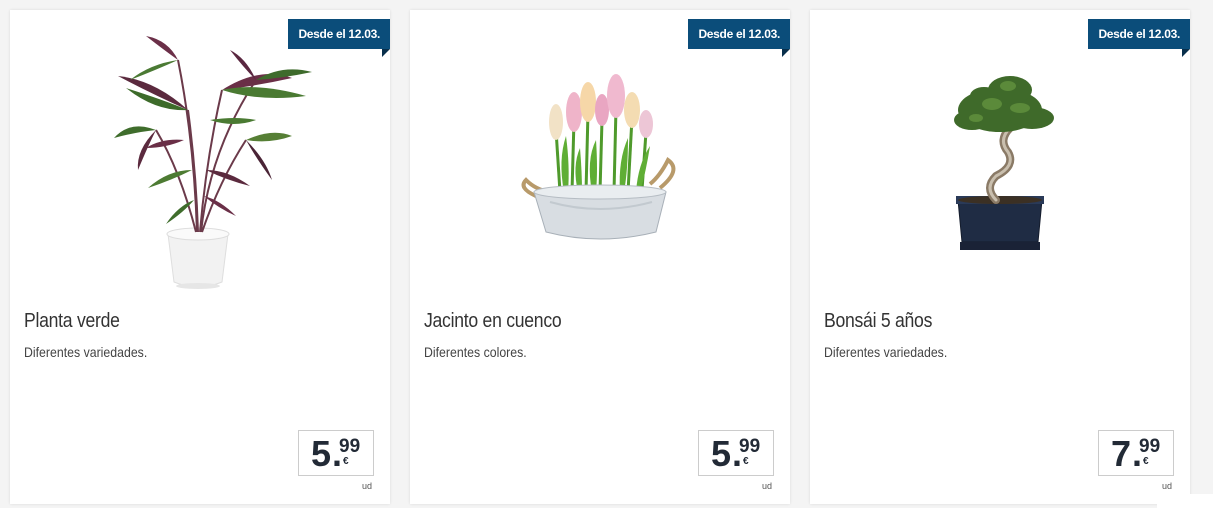 This screenshot has height=508, width=1213. What do you see at coordinates (878, 321) in the screenshot?
I see `product-title: Bonsái 5 años` at bounding box center [878, 321].